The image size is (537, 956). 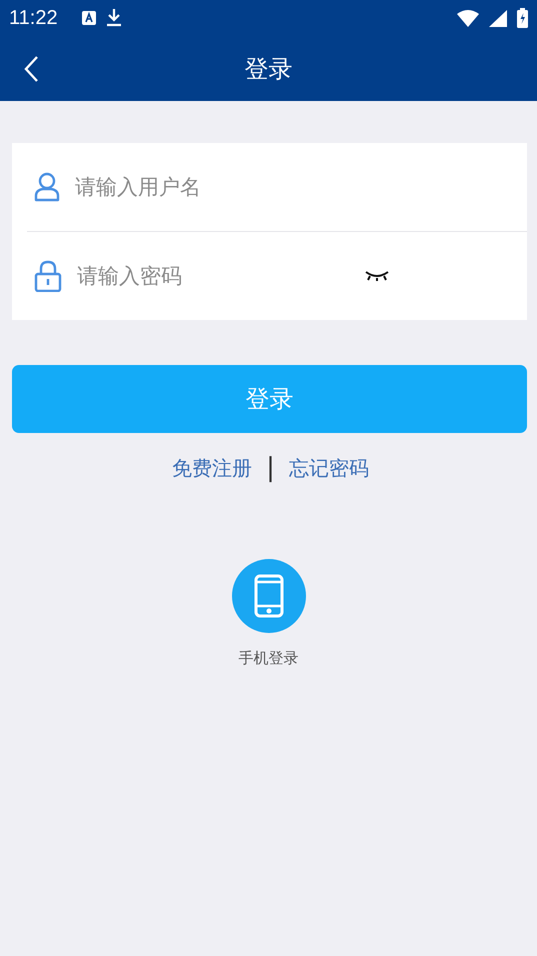 What do you see at coordinates (269, 596) in the screenshot?
I see `smartphone-icon` at bounding box center [269, 596].